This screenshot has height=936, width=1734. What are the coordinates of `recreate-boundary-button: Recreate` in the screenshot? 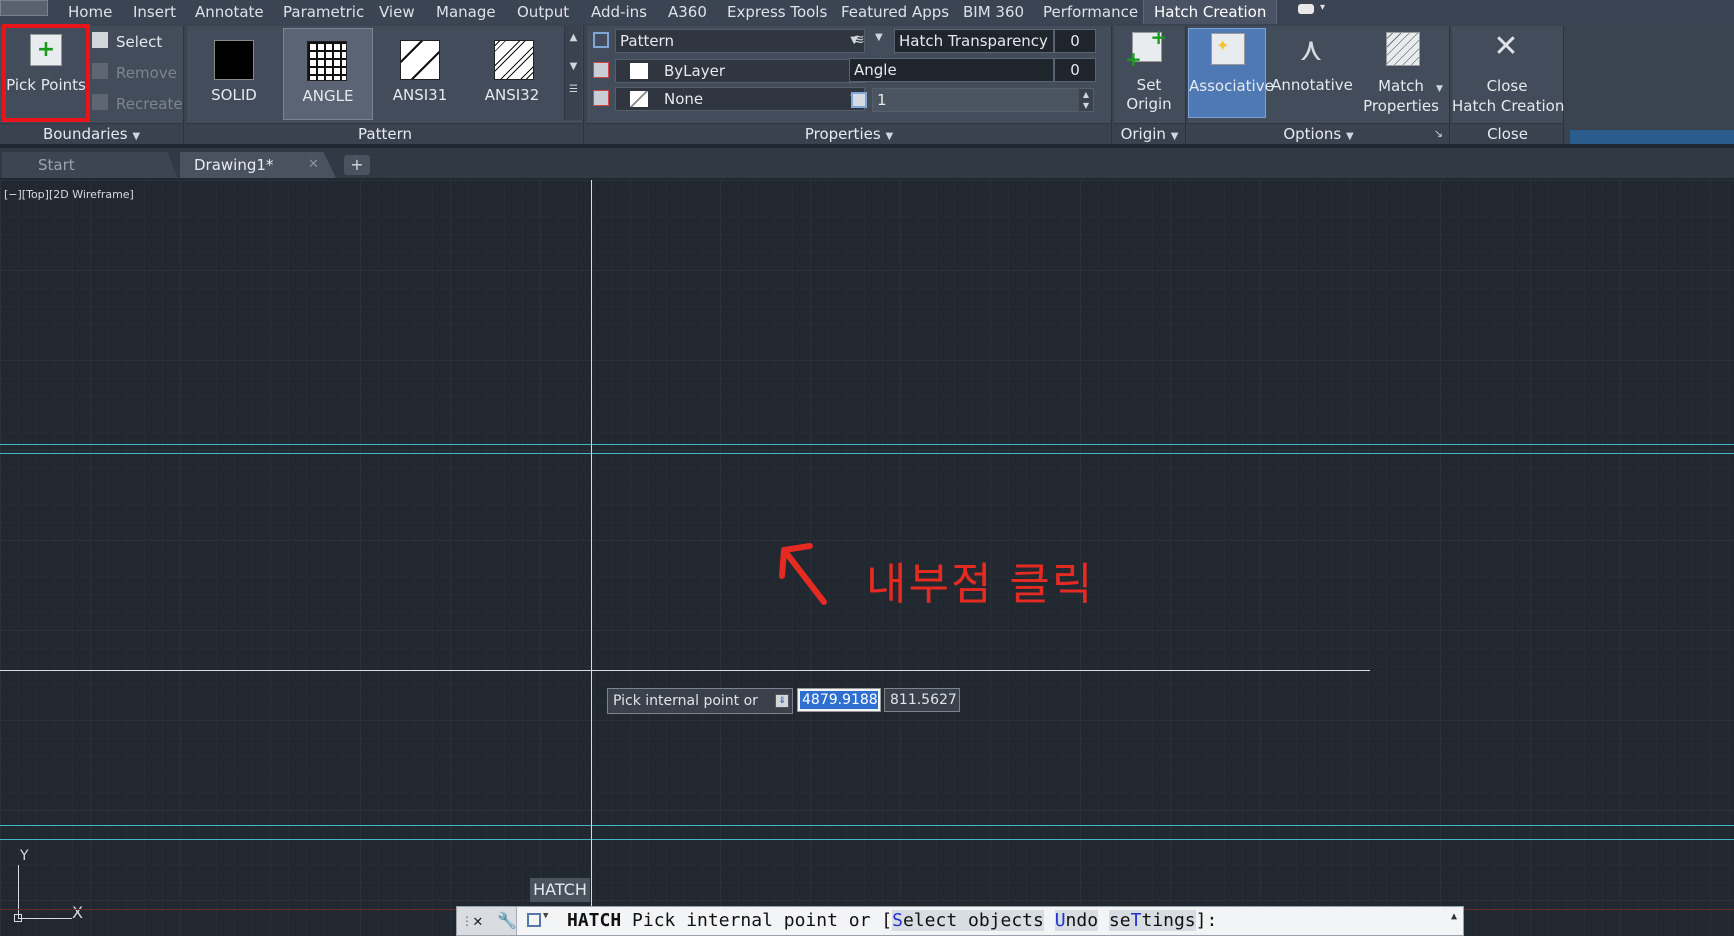 It's located at (149, 104).